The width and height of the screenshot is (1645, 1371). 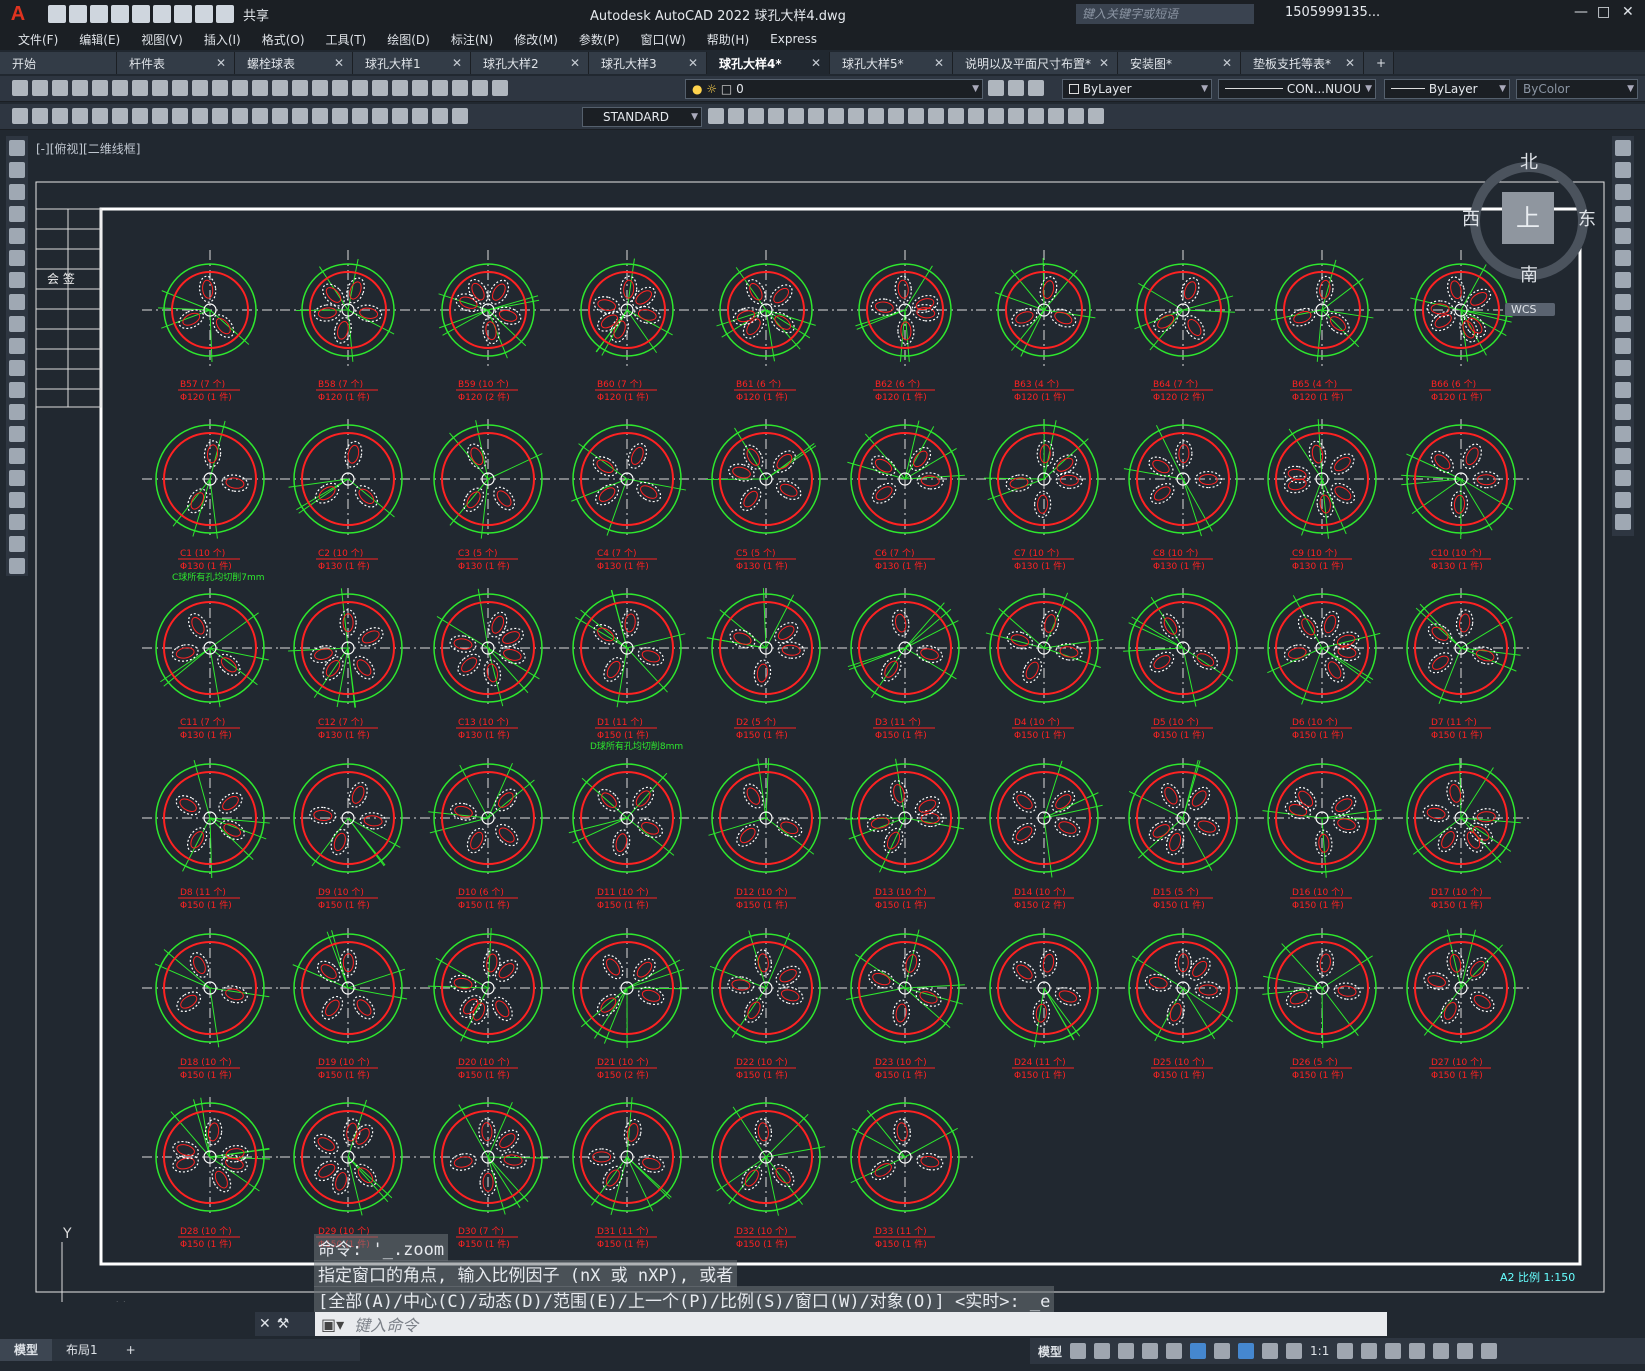 What do you see at coordinates (210, 834) in the screenshot?
I see `ball-detail: D8 (11 个)Φ150 (1 件)` at bounding box center [210, 834].